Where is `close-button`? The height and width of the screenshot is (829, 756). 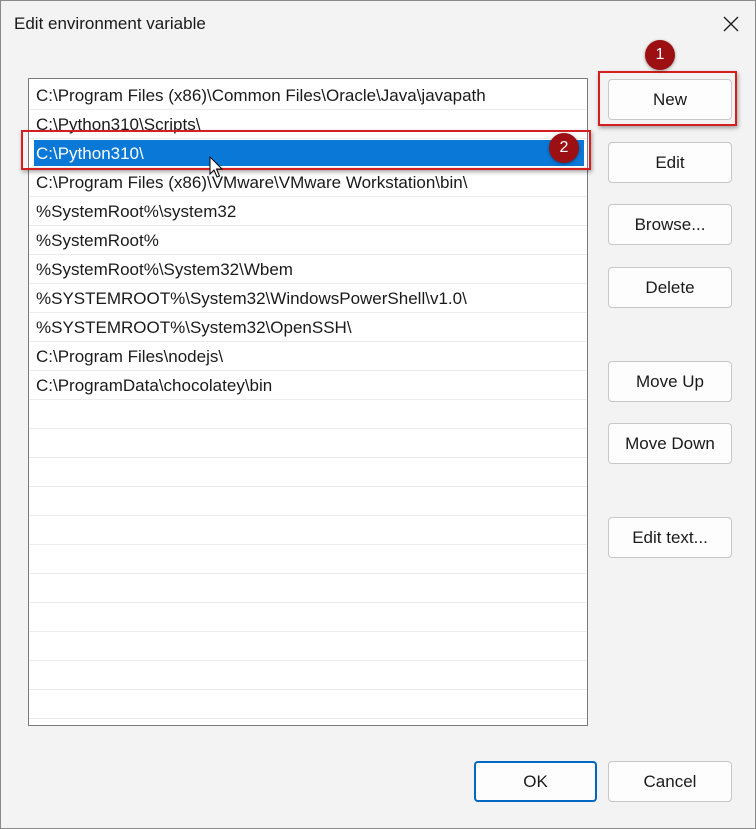 close-button is located at coordinates (731, 24).